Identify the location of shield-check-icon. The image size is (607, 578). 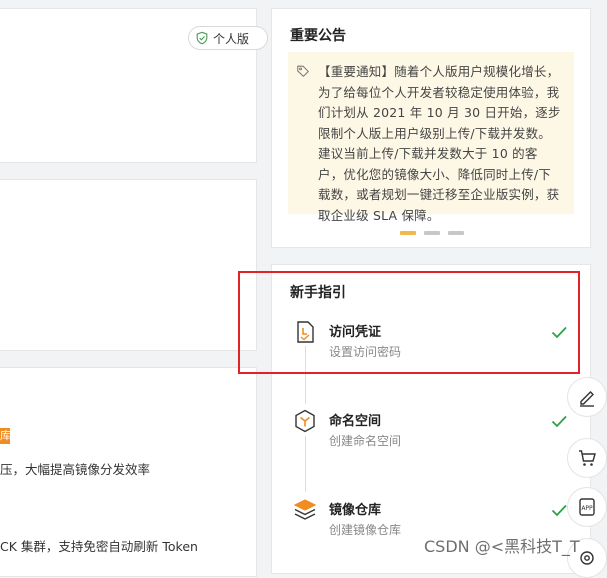
(202, 38).